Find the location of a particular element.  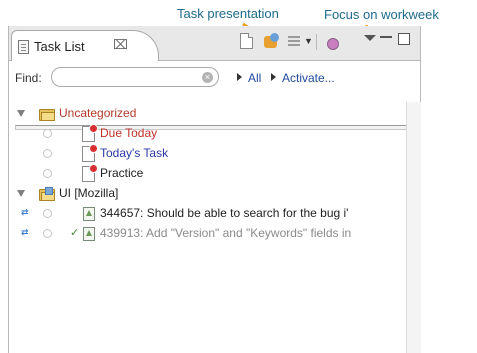

category-folder-icon is located at coordinates (47, 114).